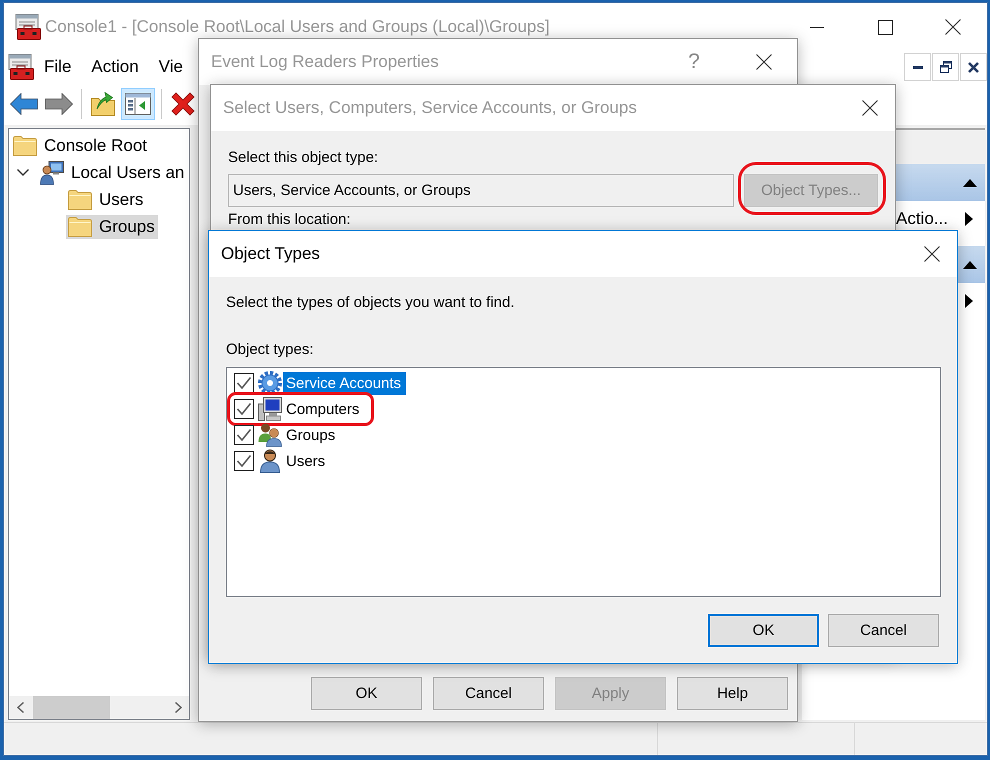 This screenshot has width=990, height=760. What do you see at coordinates (270, 254) in the screenshot?
I see `dialog-title: Object Types` at bounding box center [270, 254].